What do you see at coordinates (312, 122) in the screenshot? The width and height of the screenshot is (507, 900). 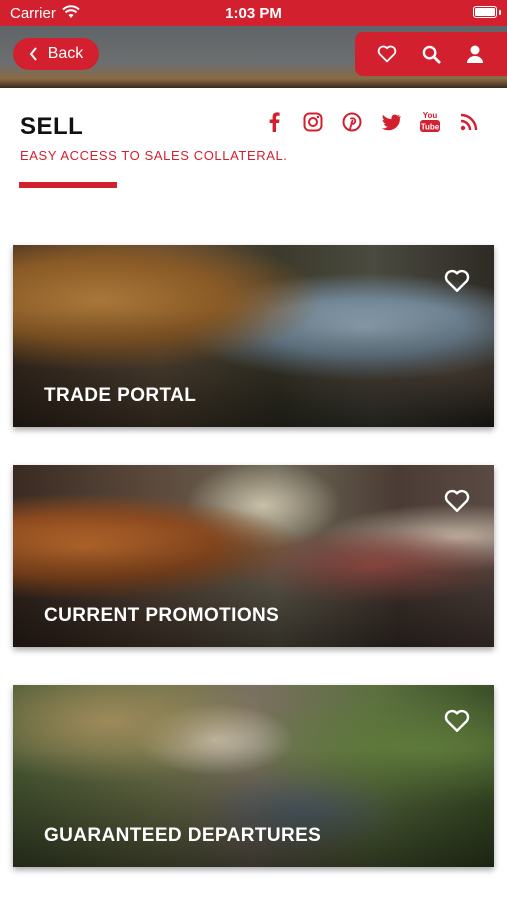 I see `instagram-icon` at bounding box center [312, 122].